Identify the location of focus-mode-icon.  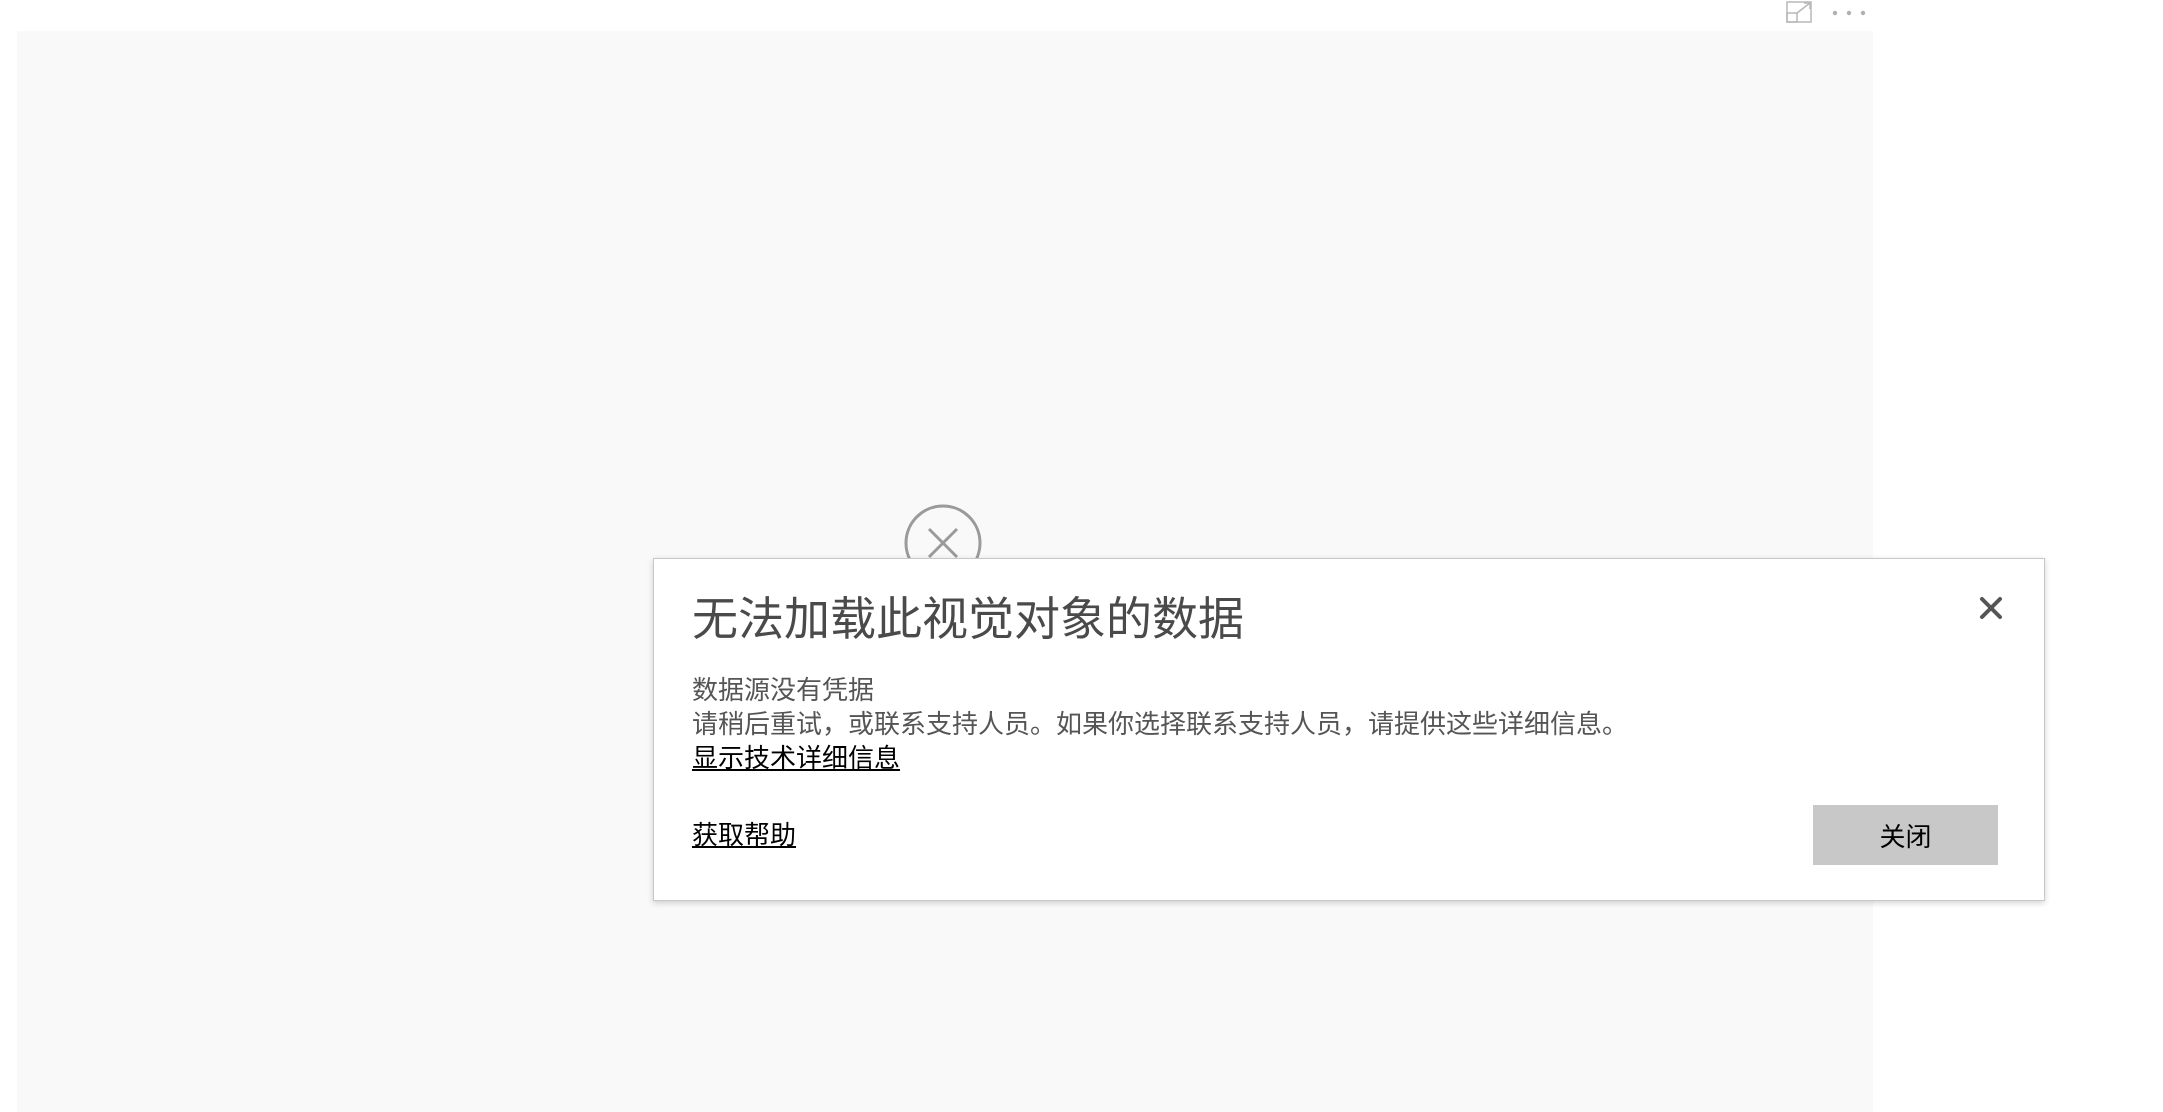
(1799, 12).